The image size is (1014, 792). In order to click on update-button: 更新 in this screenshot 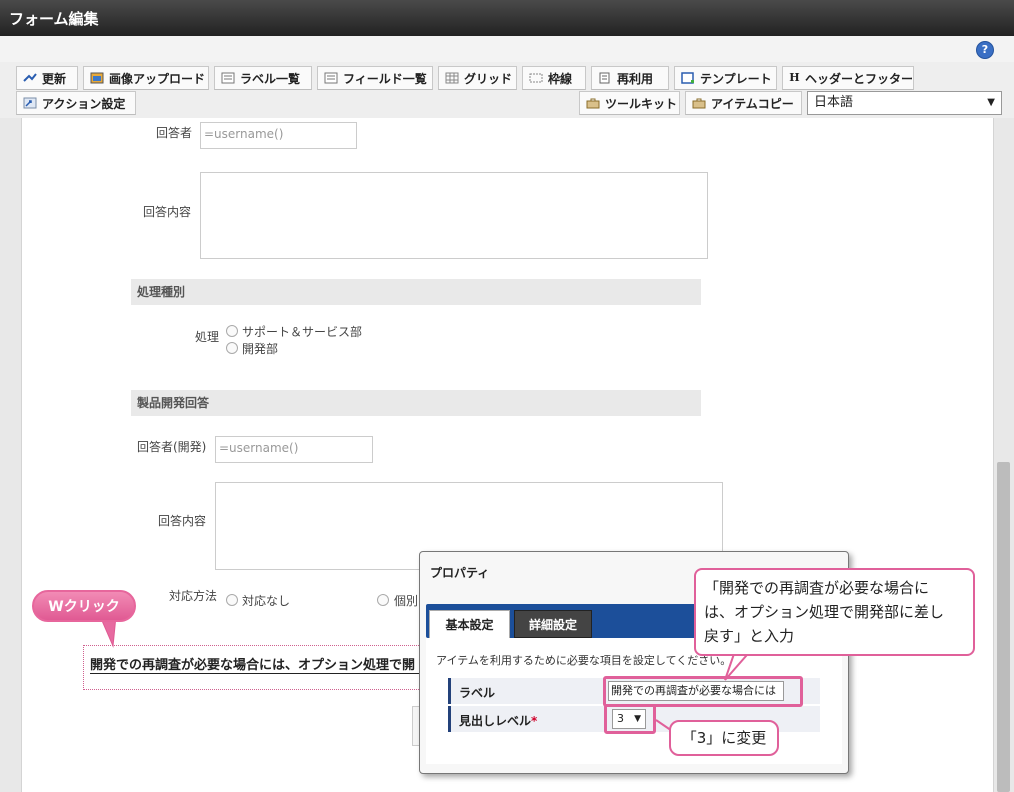, I will do `click(47, 78)`.